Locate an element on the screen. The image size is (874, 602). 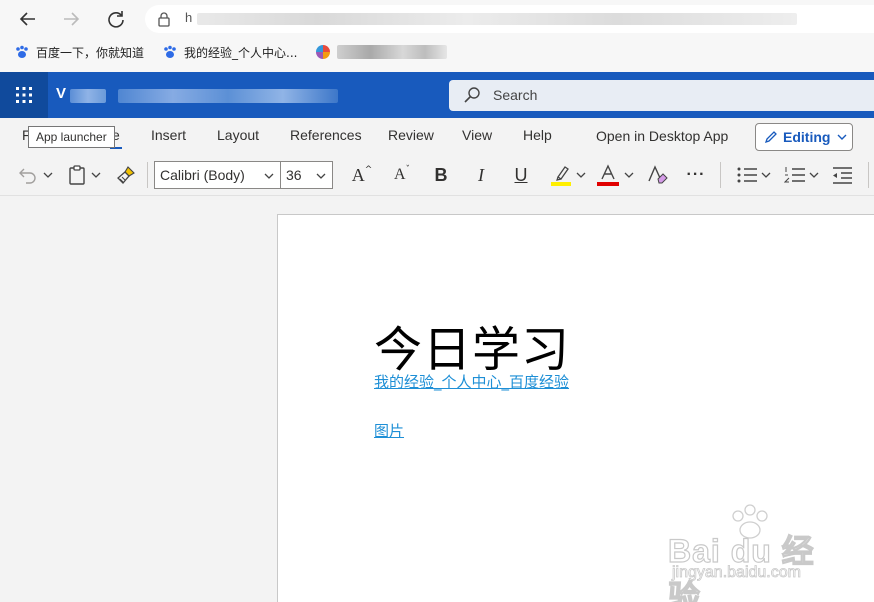
search-placeholder: Search is located at coordinates (515, 95).